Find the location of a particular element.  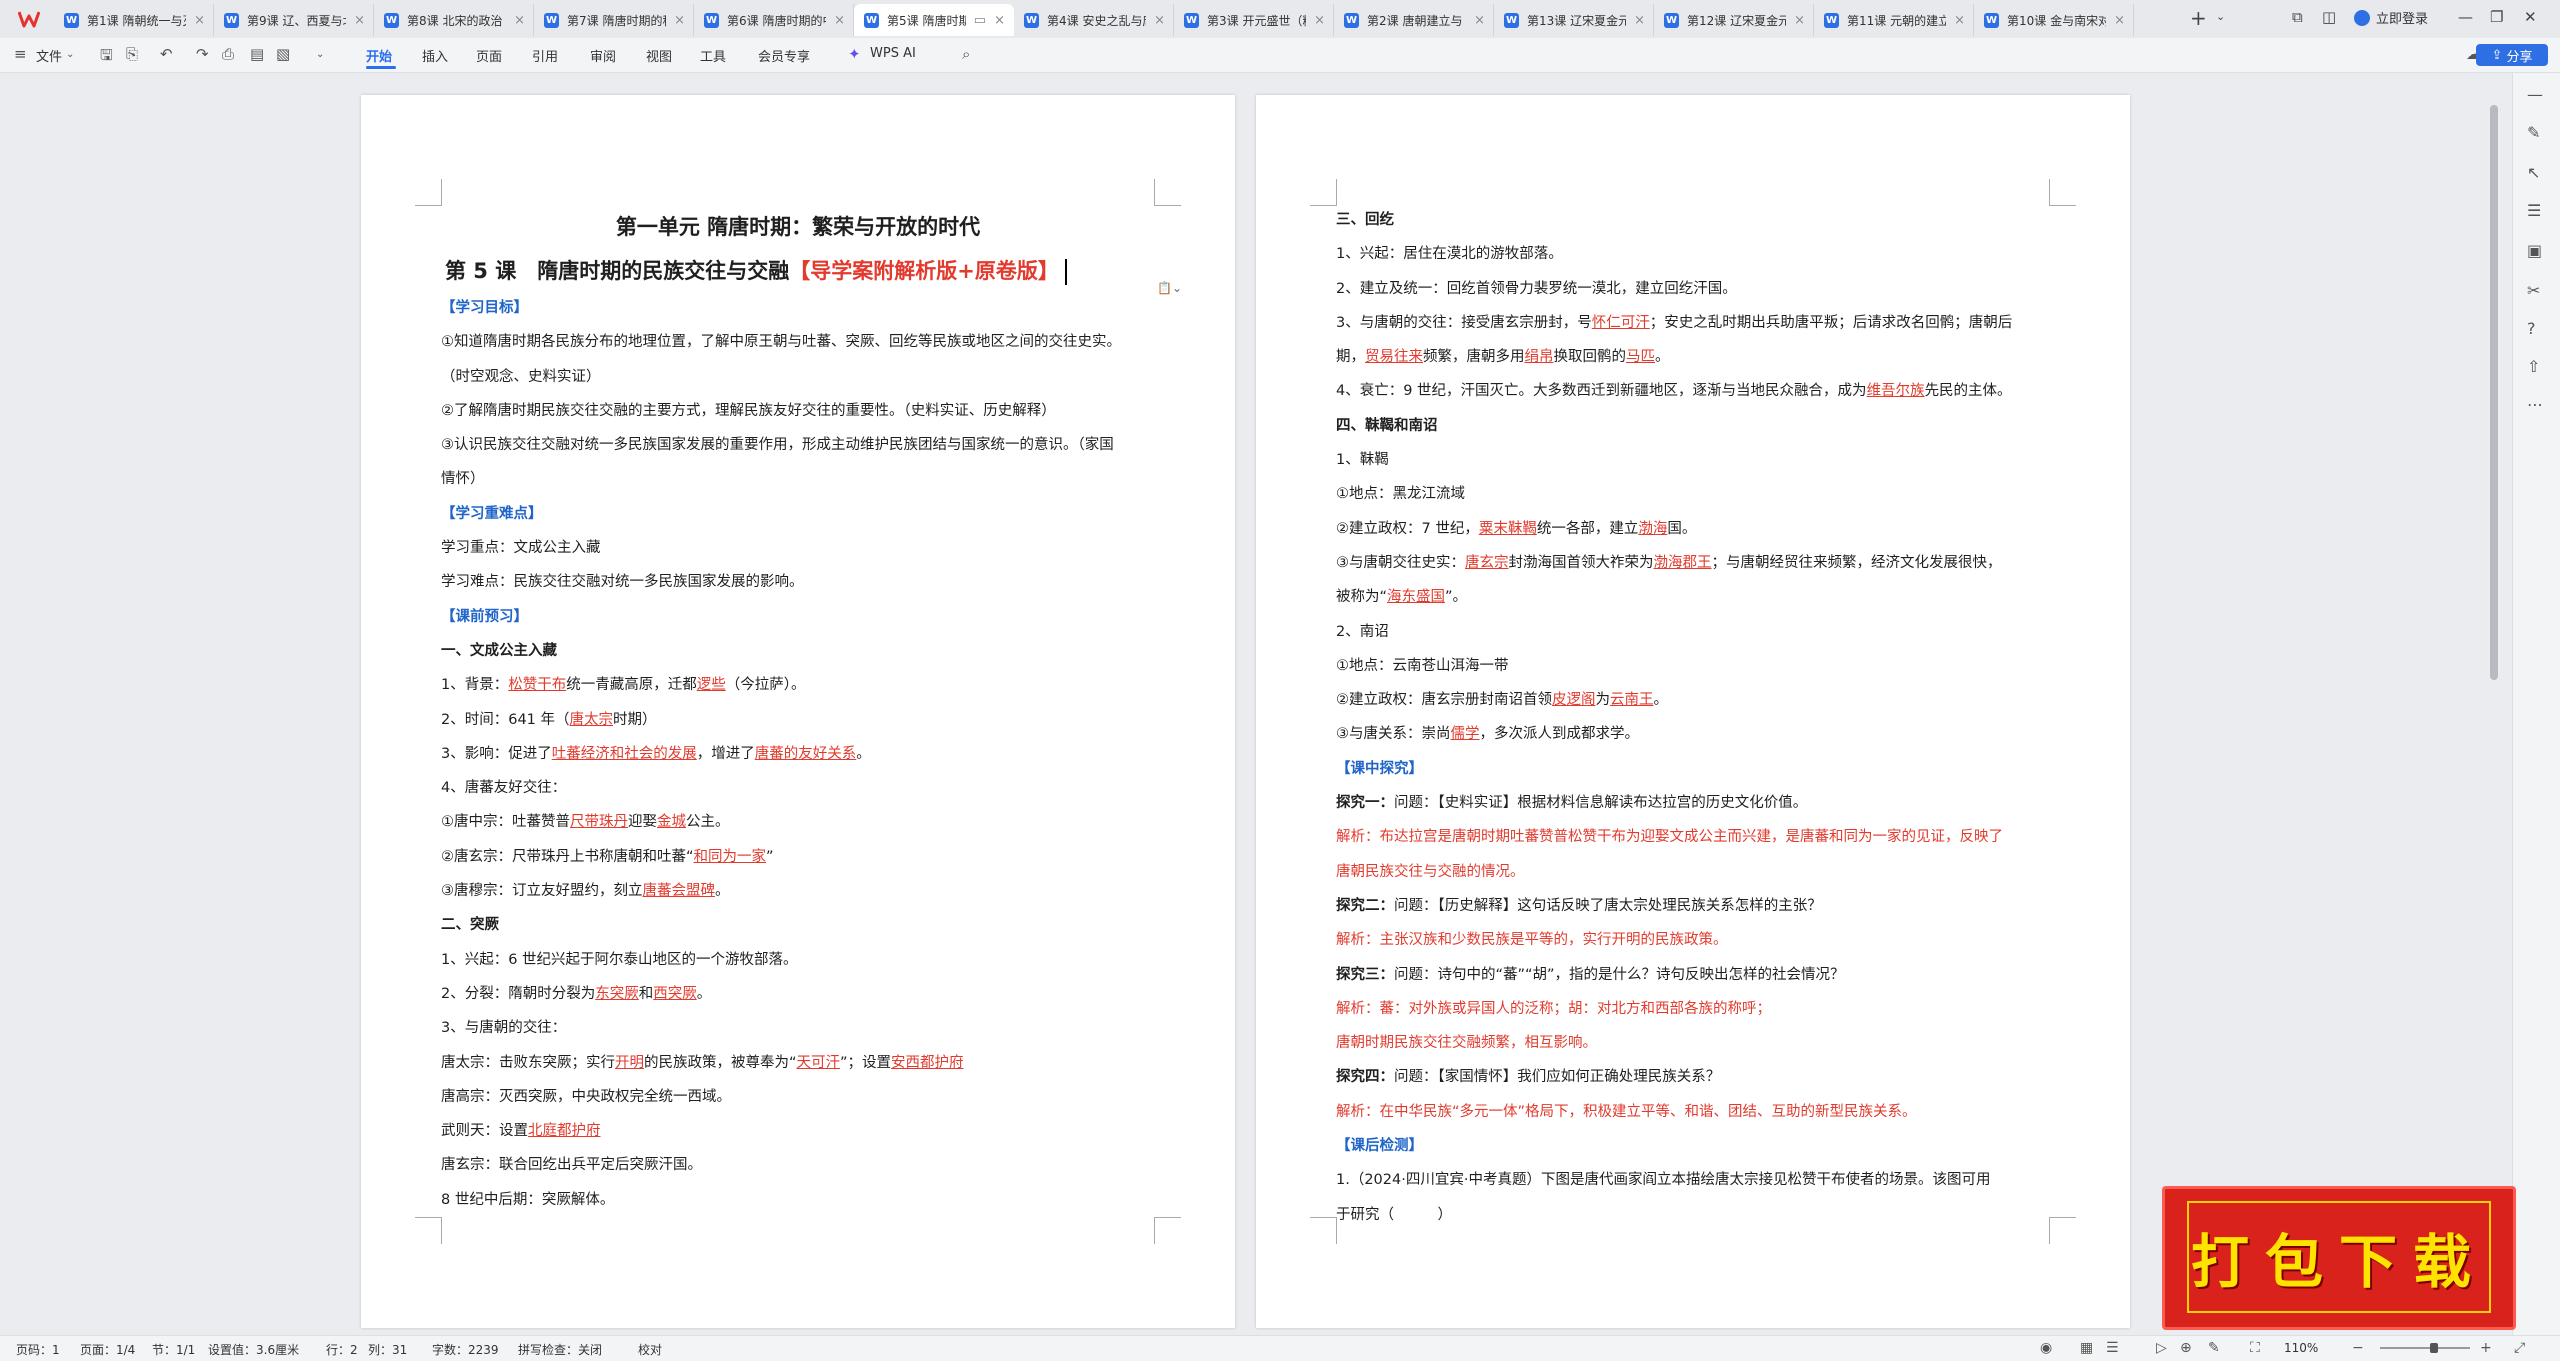

document-tab: W 第11课 元朝的建立 × is located at coordinates (1894, 20).